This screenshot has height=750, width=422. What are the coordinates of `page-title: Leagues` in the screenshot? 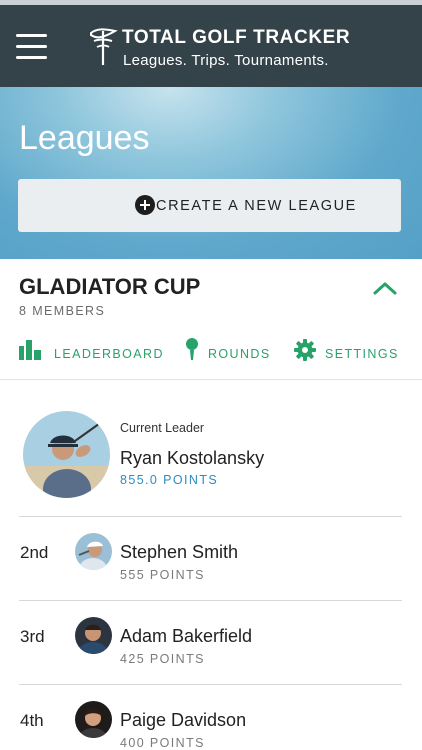 It's located at (84, 138).